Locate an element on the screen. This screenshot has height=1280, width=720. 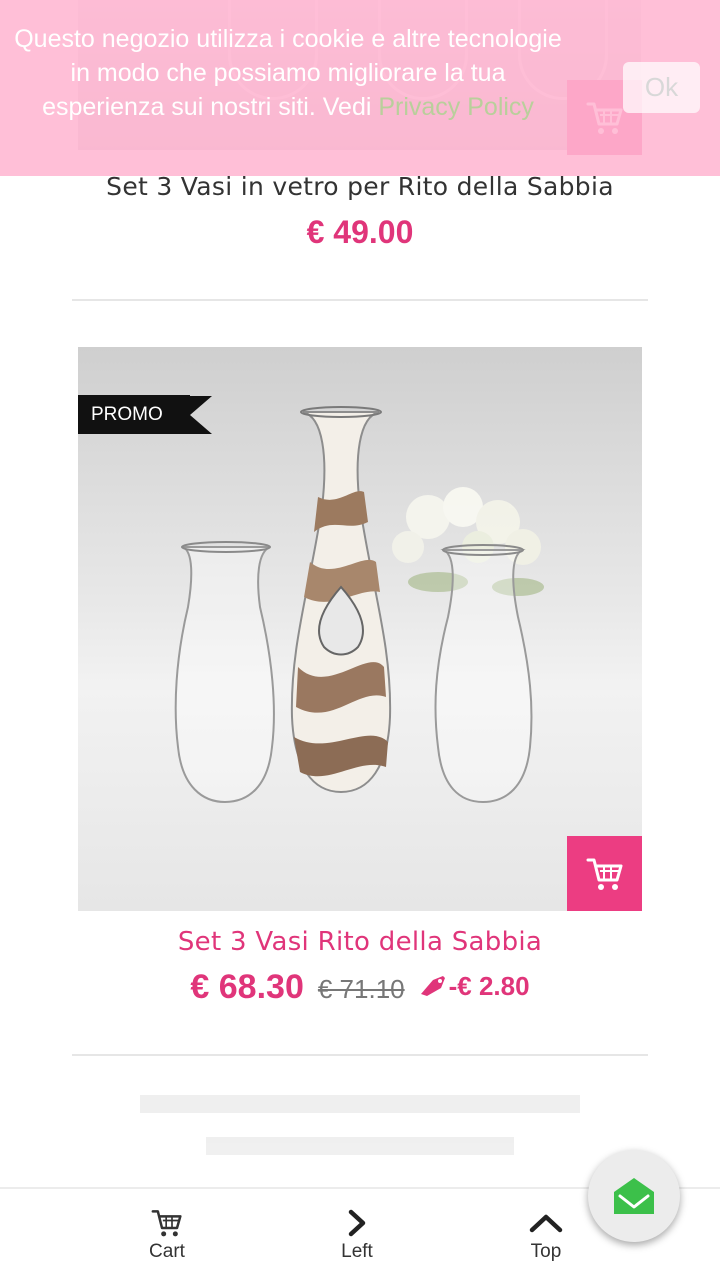
envelope-icon is located at coordinates (634, 1196).